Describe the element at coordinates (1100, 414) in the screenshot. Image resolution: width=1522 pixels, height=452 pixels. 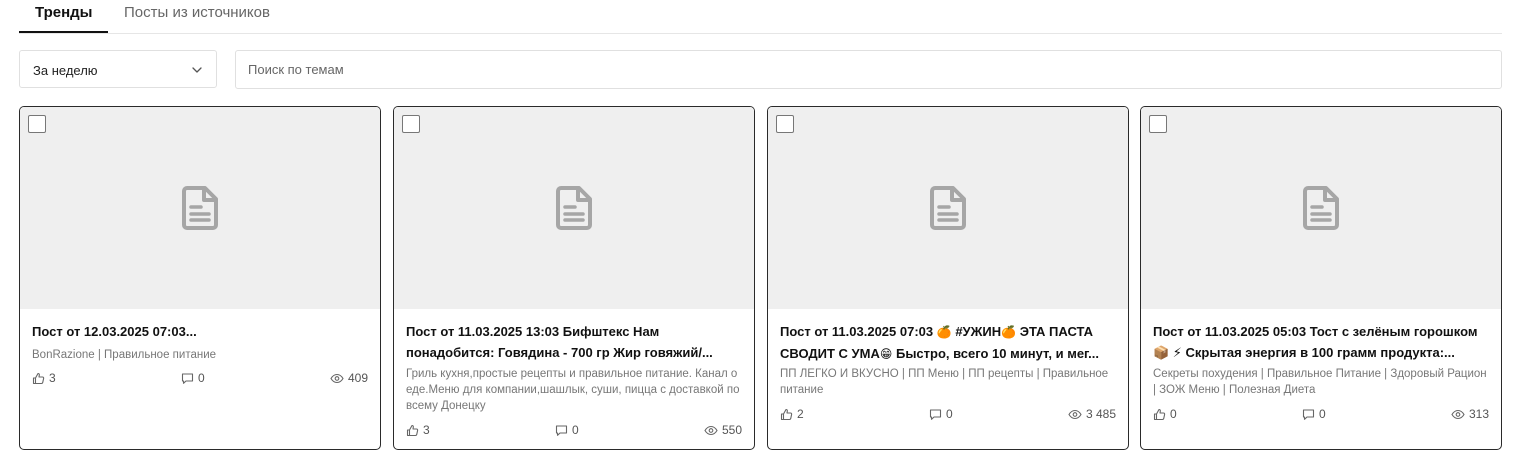
I see `views-count: 3 485` at that location.